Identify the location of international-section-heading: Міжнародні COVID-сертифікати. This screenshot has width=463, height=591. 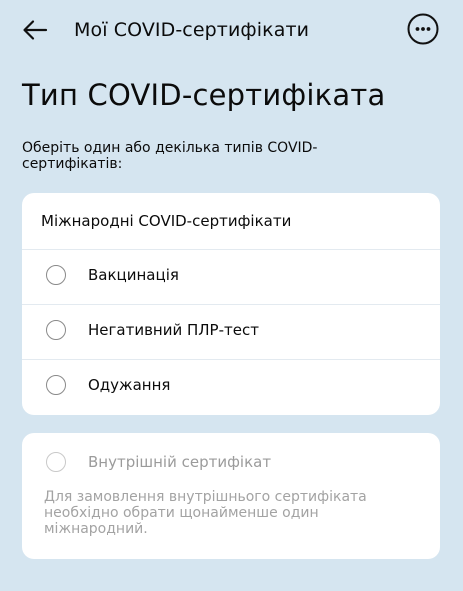
(166, 221).